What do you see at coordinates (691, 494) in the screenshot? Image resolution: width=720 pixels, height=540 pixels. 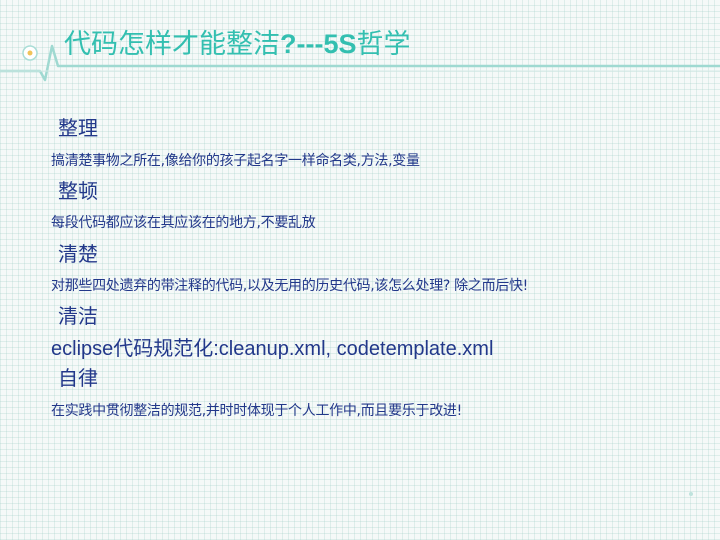 I see `page-marker` at bounding box center [691, 494].